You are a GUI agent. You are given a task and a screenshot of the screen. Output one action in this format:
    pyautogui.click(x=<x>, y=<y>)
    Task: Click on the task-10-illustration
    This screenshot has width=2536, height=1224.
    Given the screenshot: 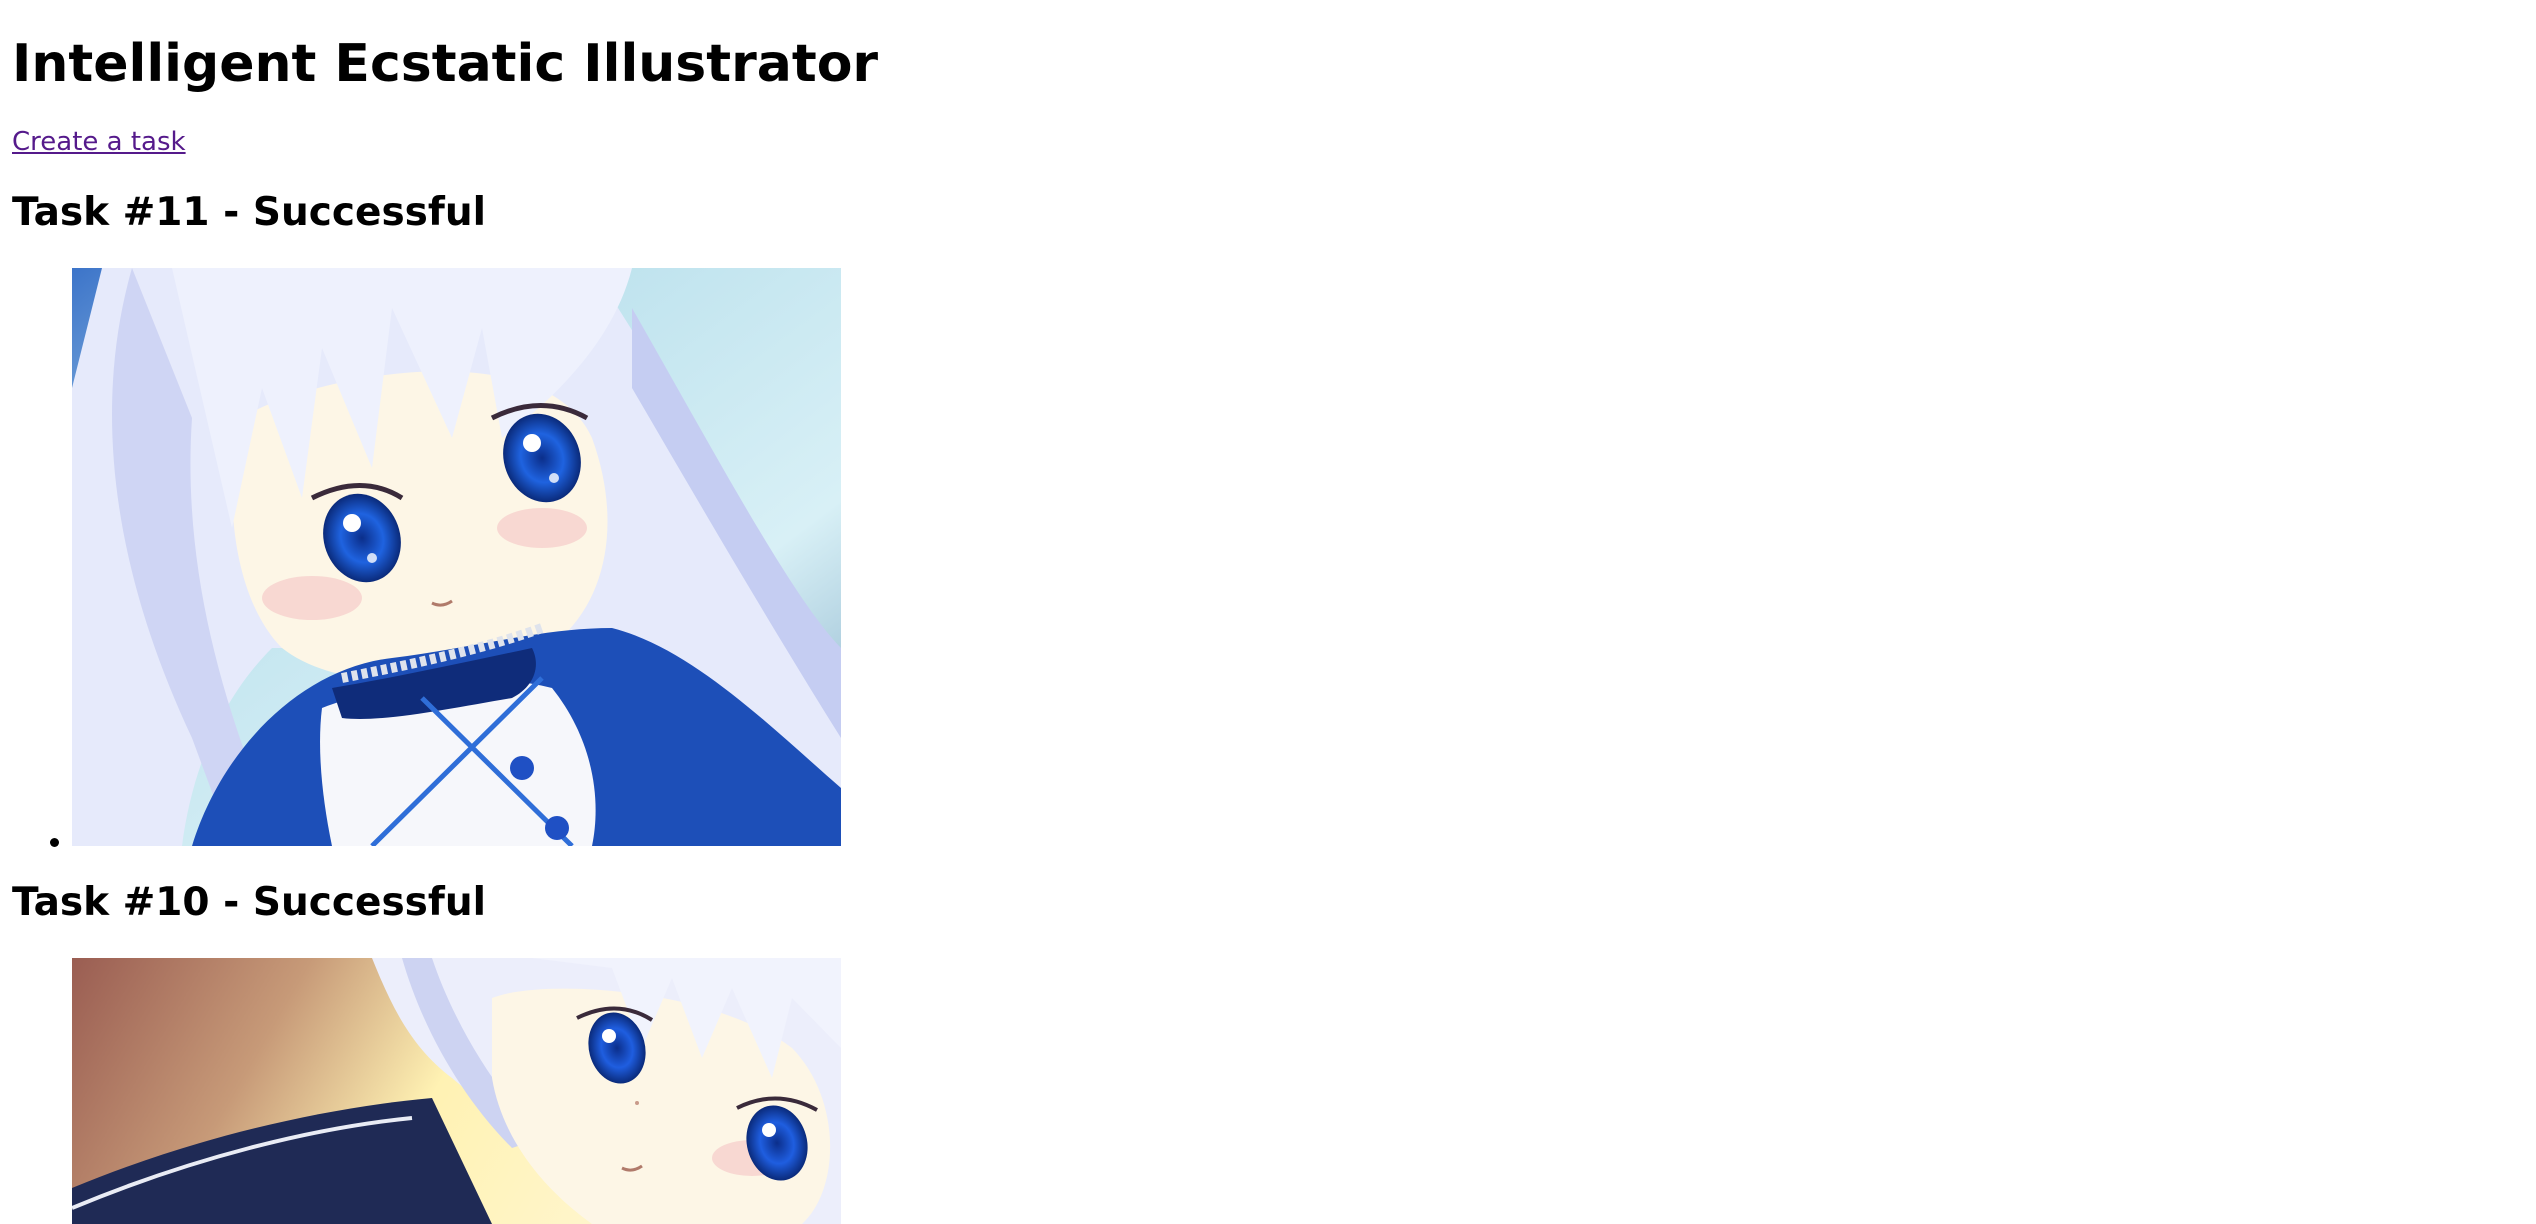 What is the action you would take?
    pyautogui.click(x=456, y=1091)
    